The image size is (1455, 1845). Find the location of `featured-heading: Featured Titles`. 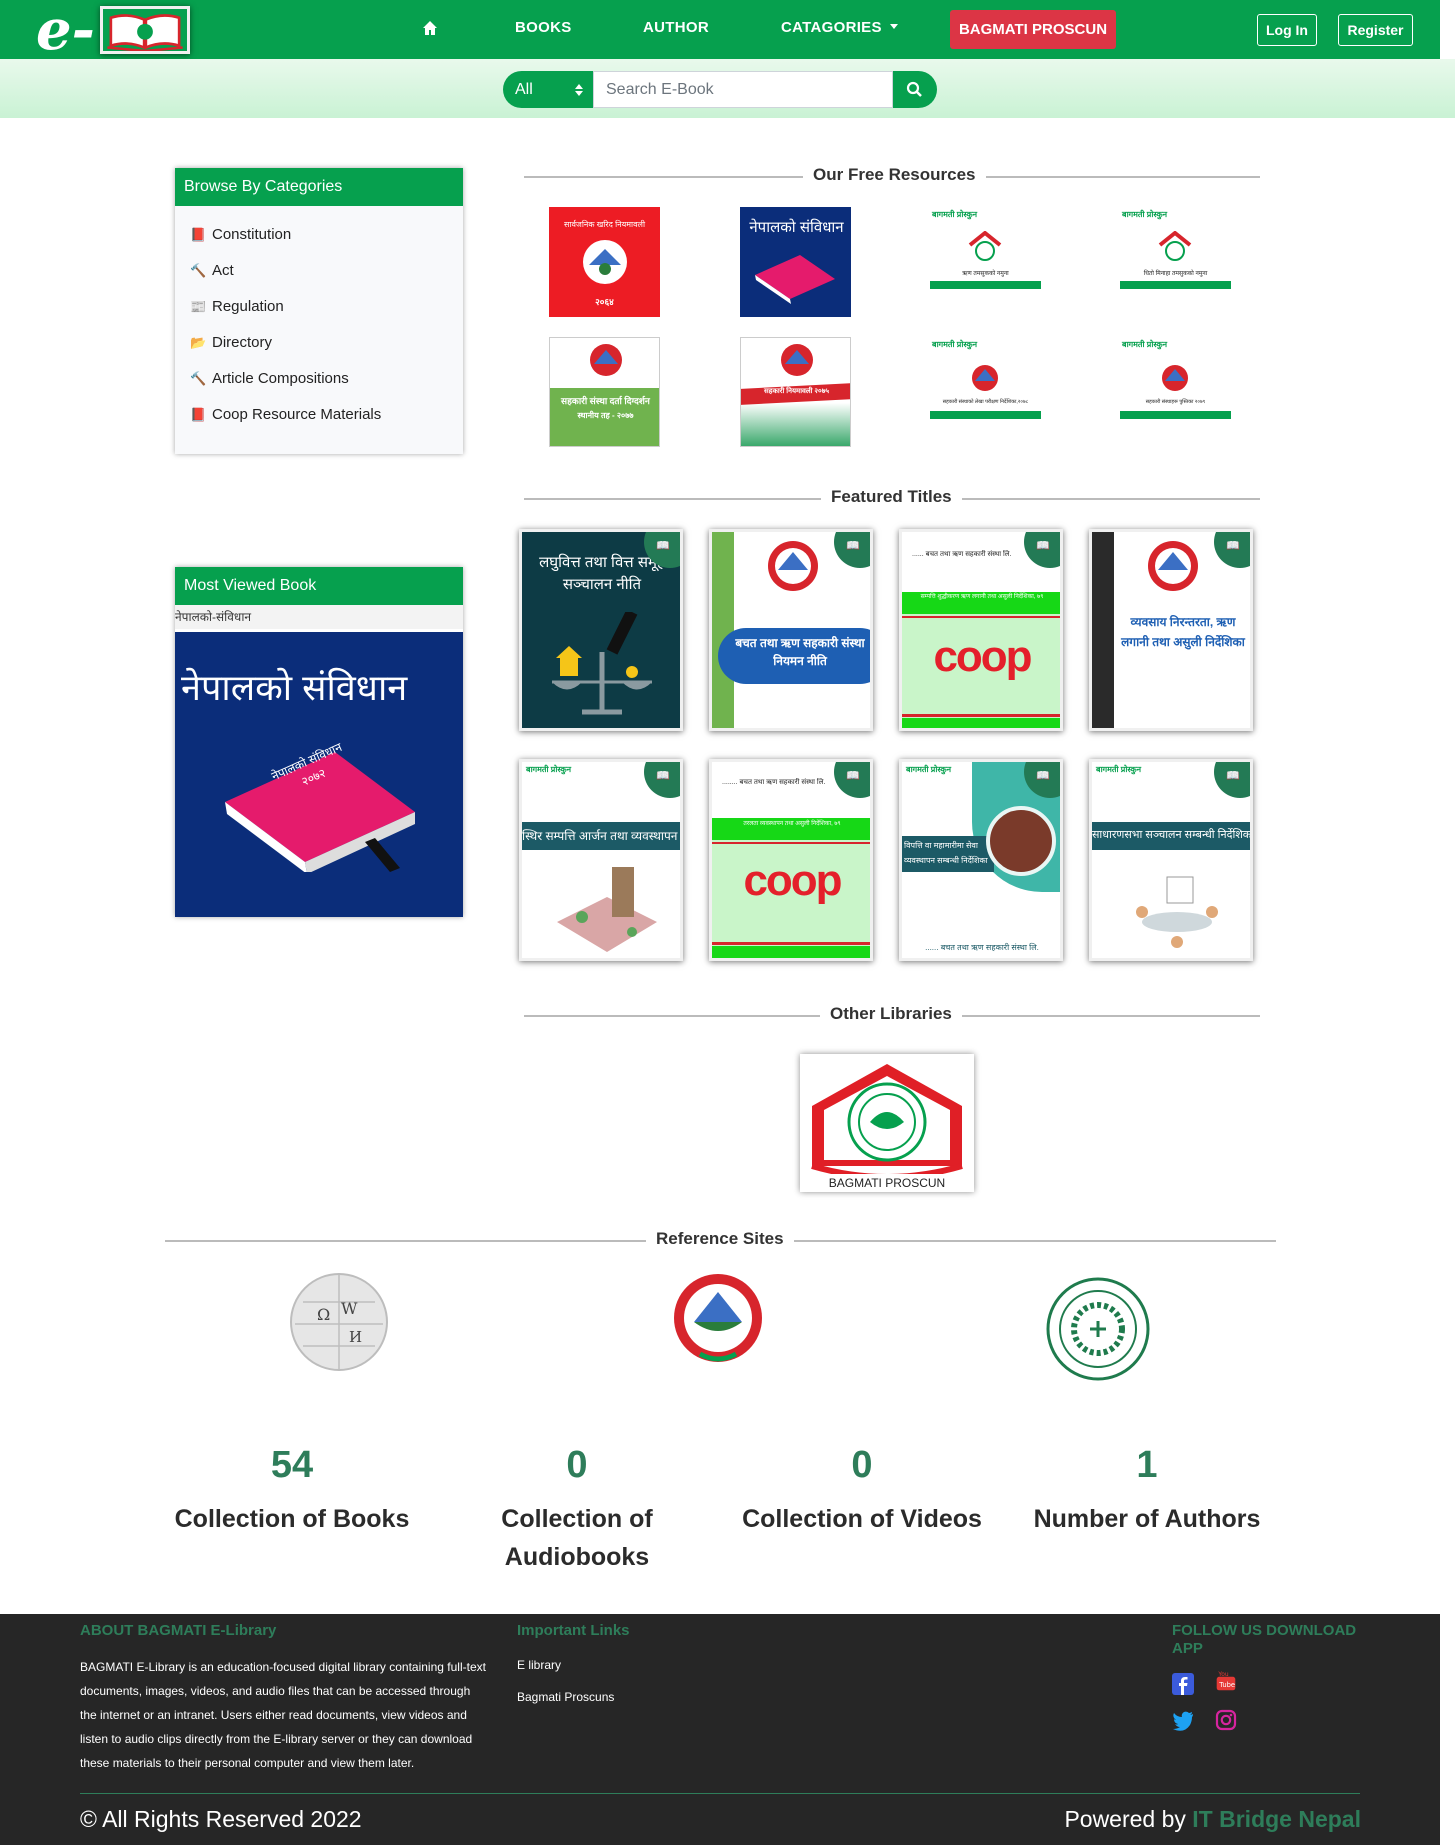

featured-heading: Featured Titles is located at coordinates (892, 498).